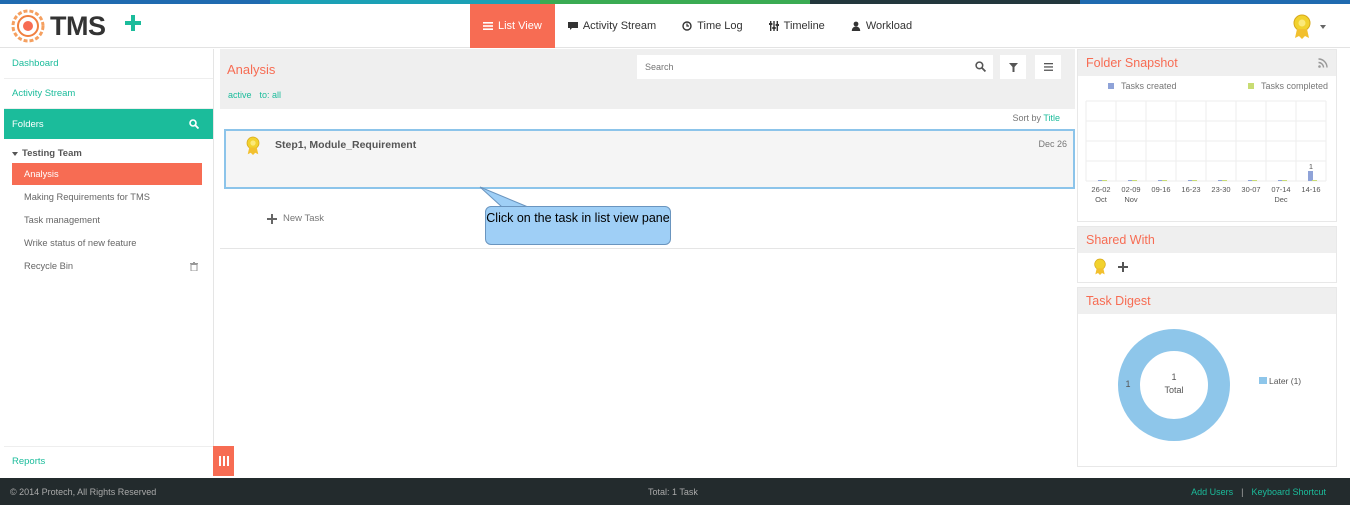 The image size is (1350, 508). Describe the element at coordinates (815, 67) in the screenshot. I see `search-input` at that location.